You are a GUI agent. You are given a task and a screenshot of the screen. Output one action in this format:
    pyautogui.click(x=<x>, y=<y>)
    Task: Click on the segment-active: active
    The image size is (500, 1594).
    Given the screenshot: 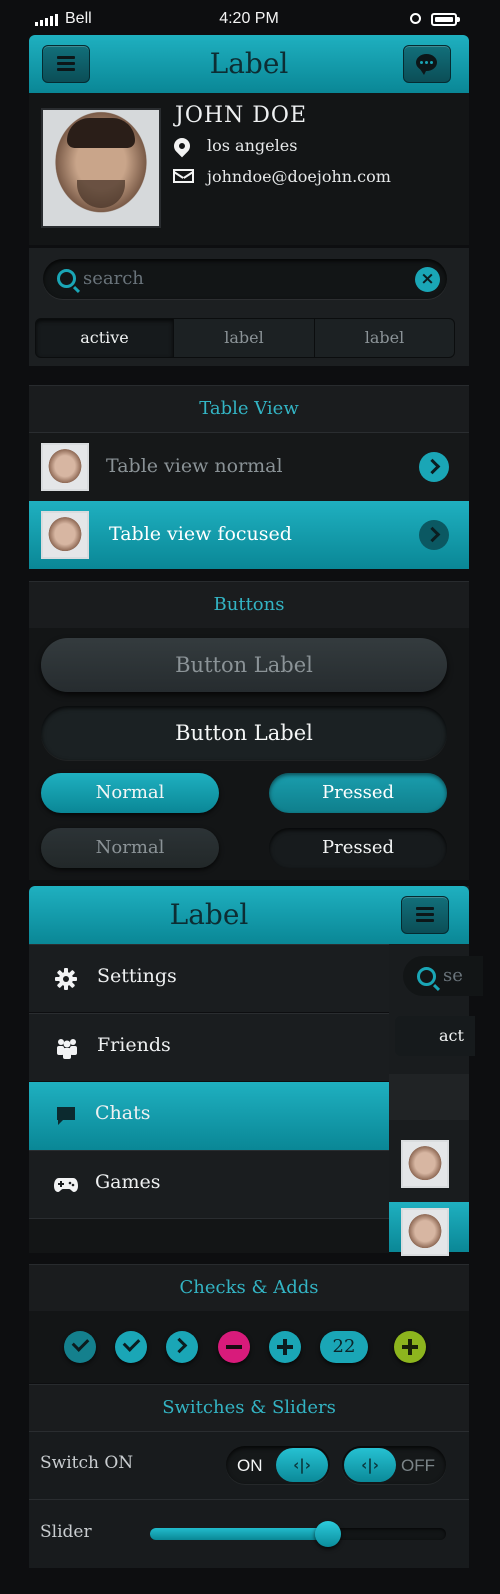 What is the action you would take?
    pyautogui.click(x=104, y=338)
    